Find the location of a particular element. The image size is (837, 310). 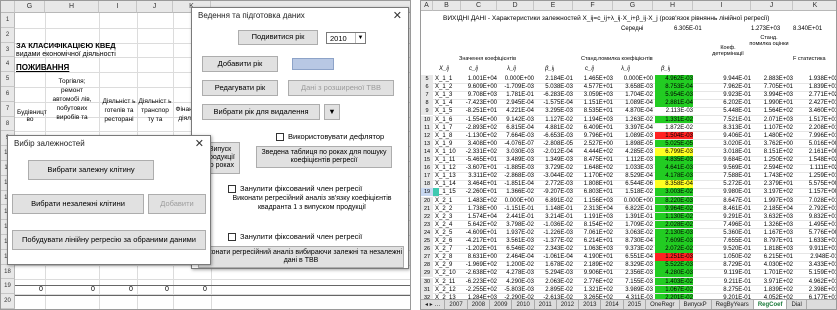

row-header-9: 9 is located at coordinates (427, 111).